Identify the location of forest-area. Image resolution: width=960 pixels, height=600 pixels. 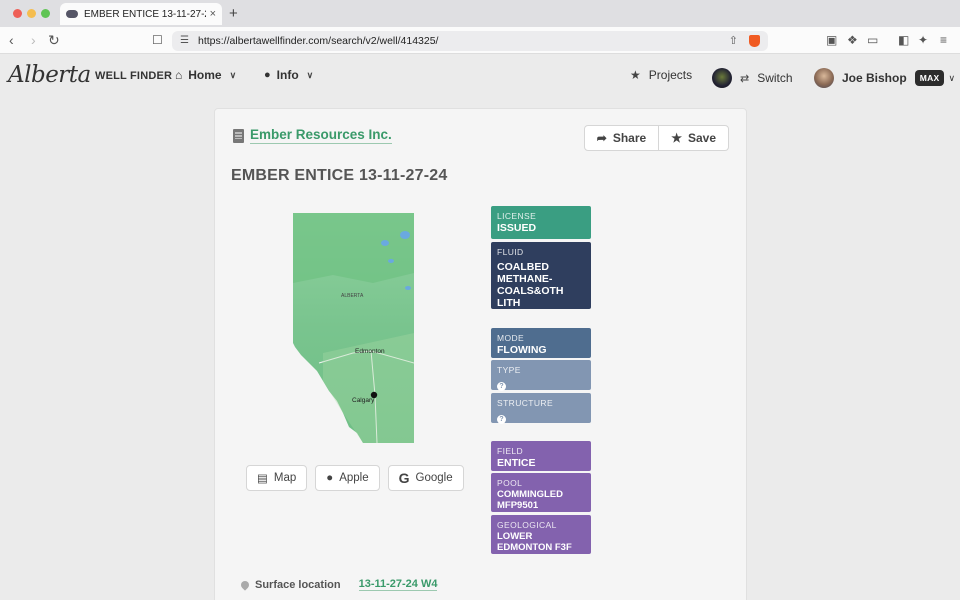
(353, 248).